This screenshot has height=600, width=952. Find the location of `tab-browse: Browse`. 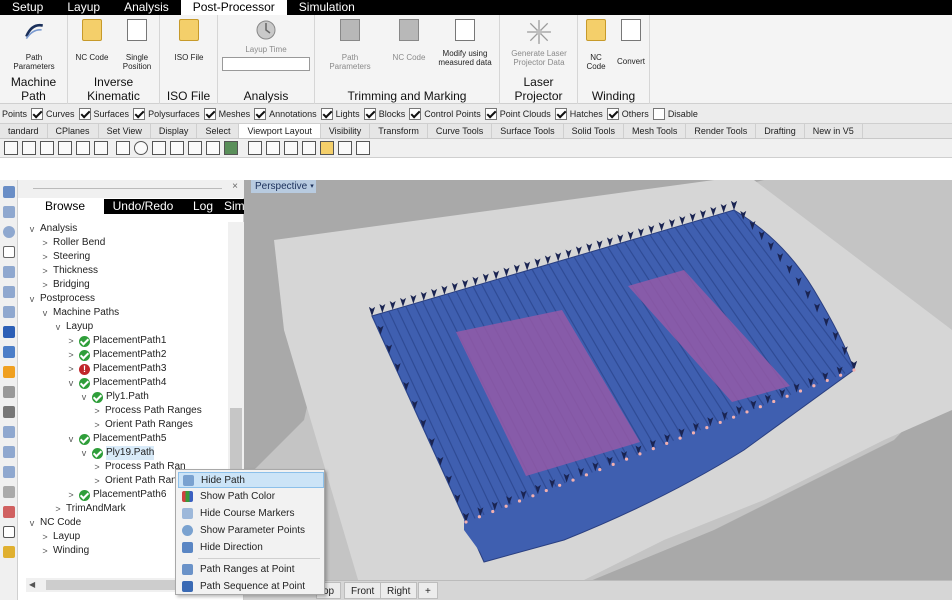

tab-browse: Browse is located at coordinates (65, 206).